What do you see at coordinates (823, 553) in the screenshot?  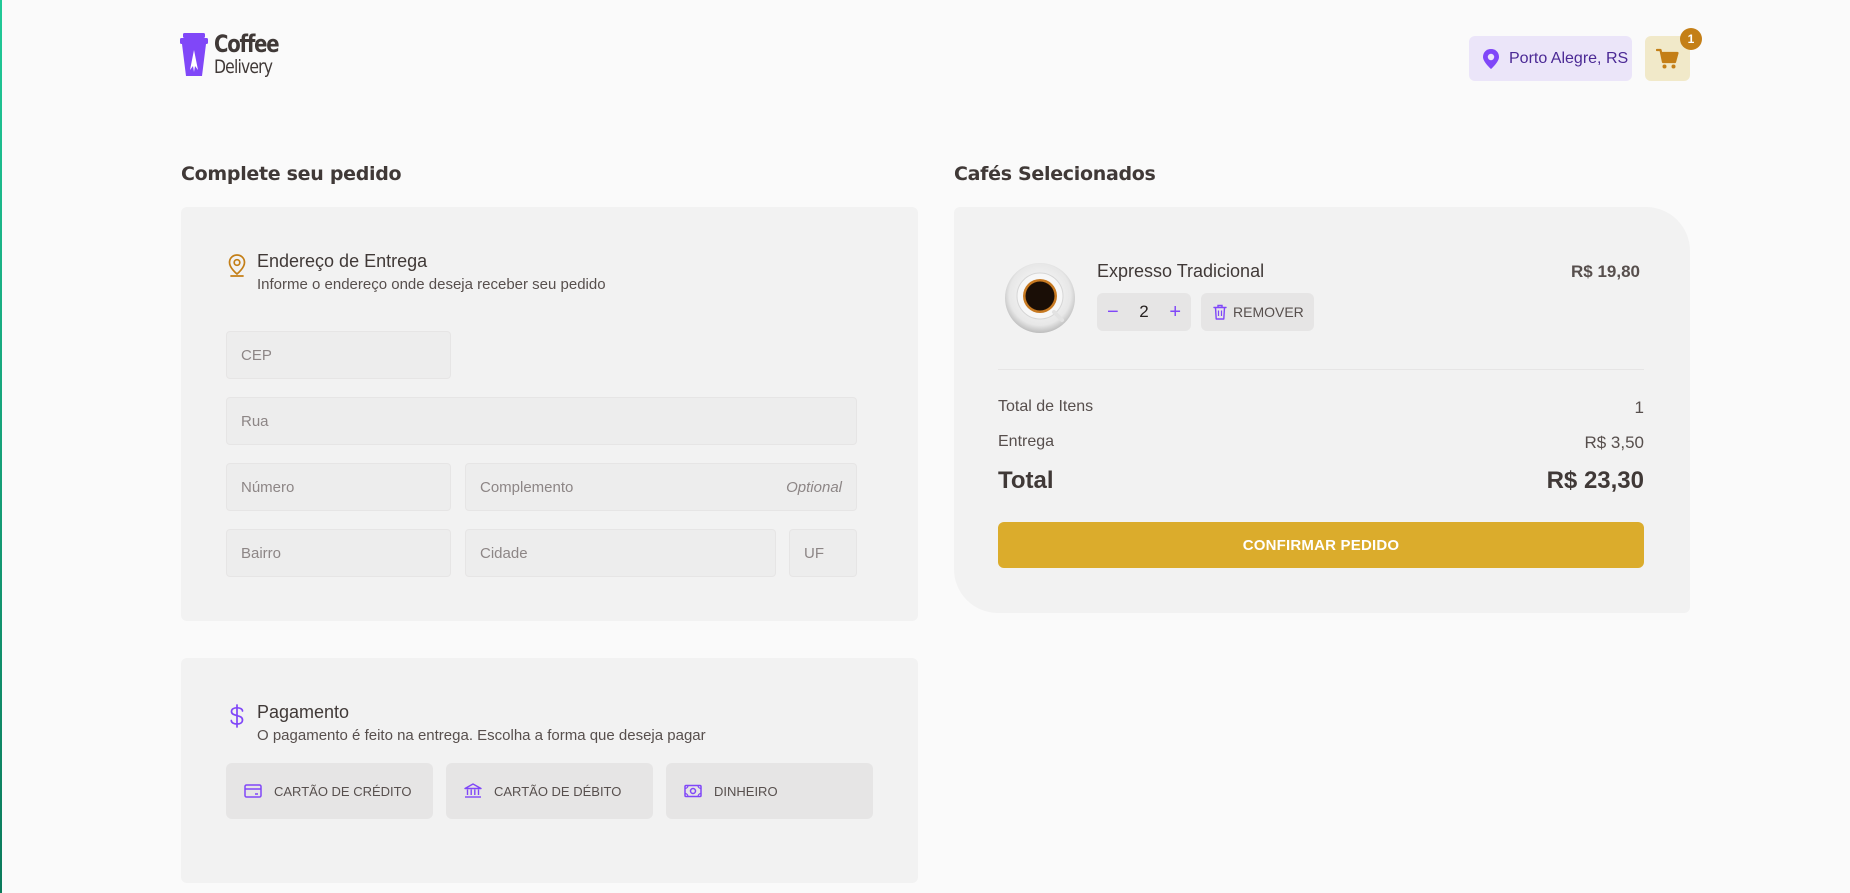 I see `state-field: UF` at bounding box center [823, 553].